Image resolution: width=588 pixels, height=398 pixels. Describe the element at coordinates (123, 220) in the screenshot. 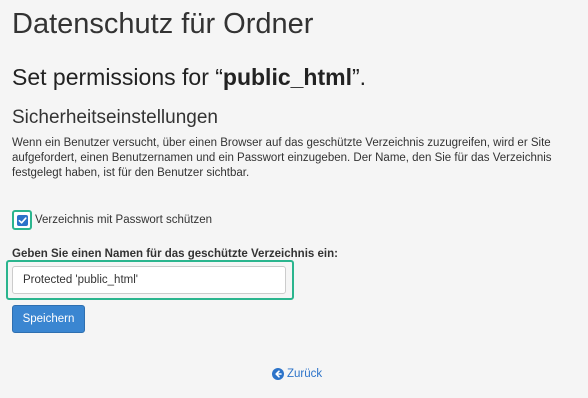

I see `protect-directory-label: Verzeichnis mit Passwort schützen` at that location.